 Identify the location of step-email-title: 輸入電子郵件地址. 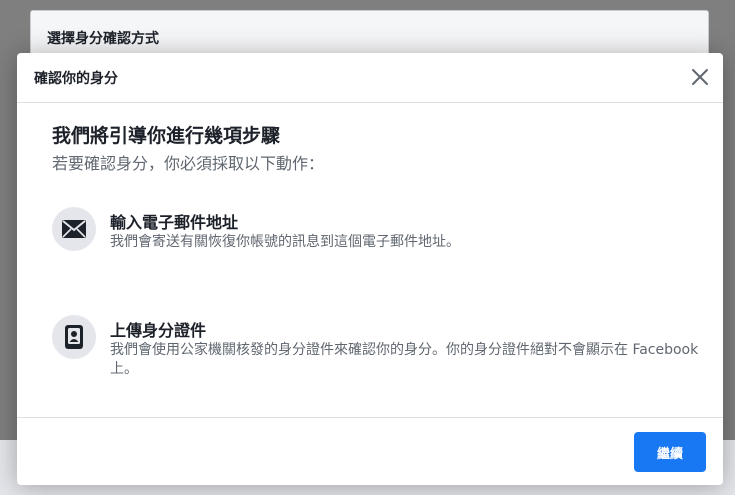
(174, 222).